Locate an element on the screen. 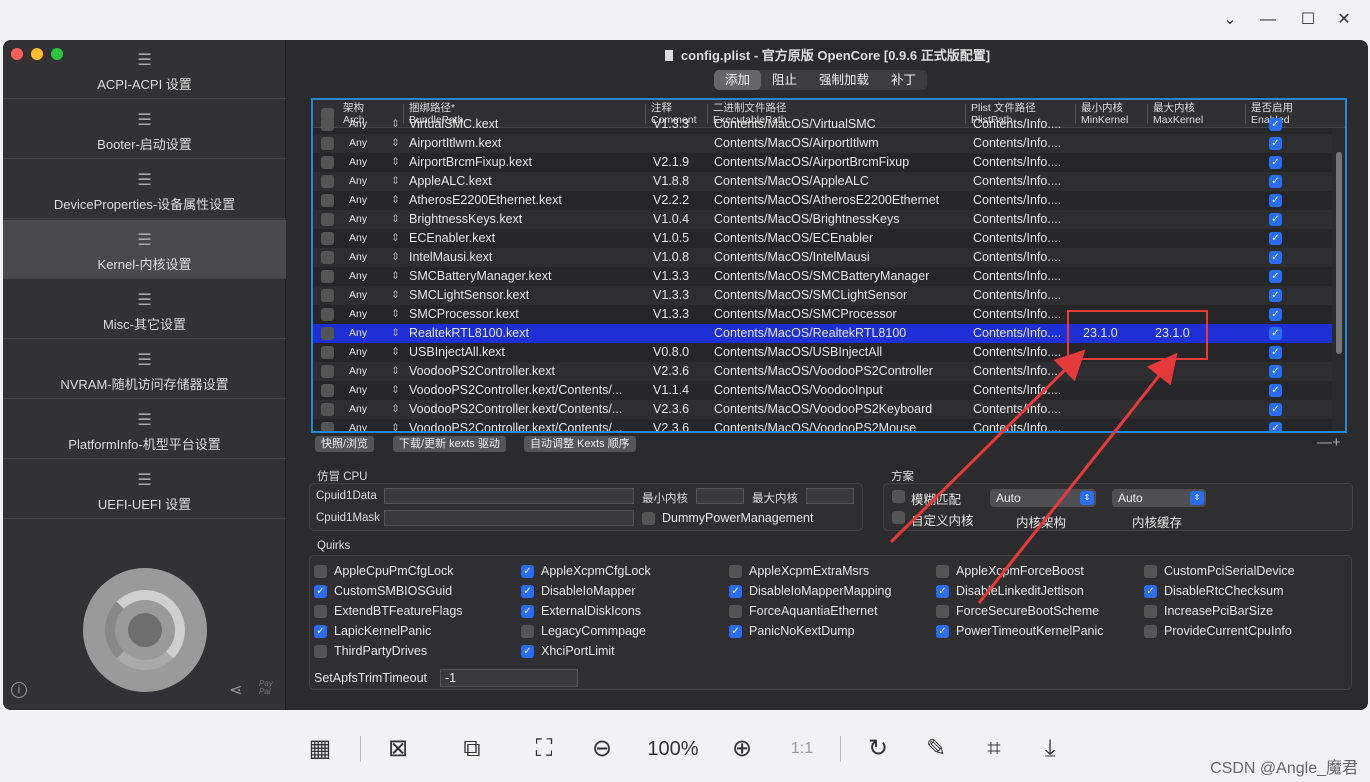 The height and width of the screenshot is (782, 1370). minimize-icon: — is located at coordinates (1268, 20).